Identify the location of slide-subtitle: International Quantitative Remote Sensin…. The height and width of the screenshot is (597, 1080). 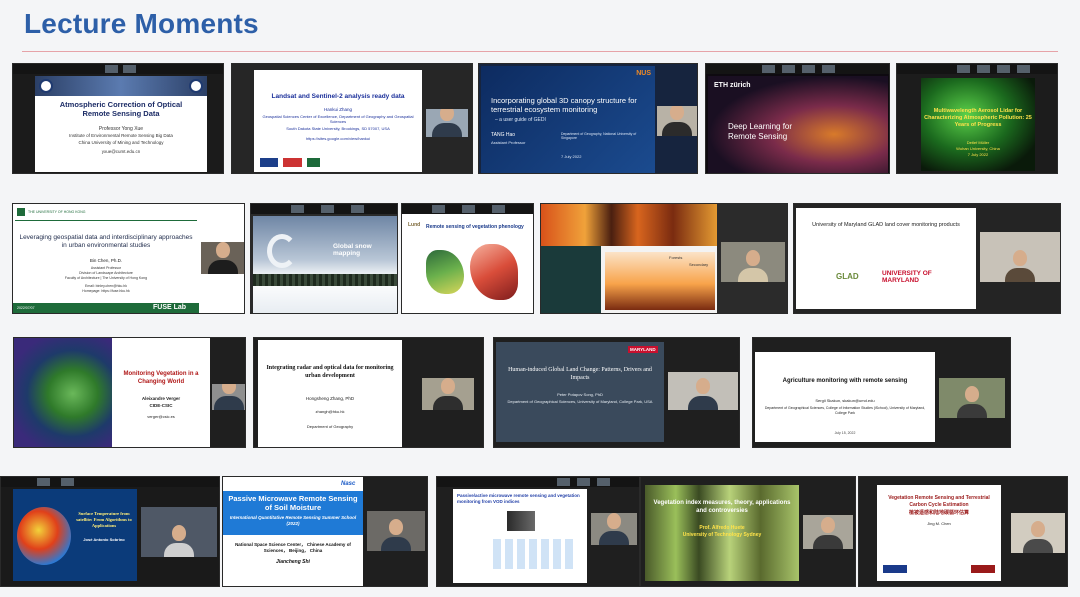
(293, 520).